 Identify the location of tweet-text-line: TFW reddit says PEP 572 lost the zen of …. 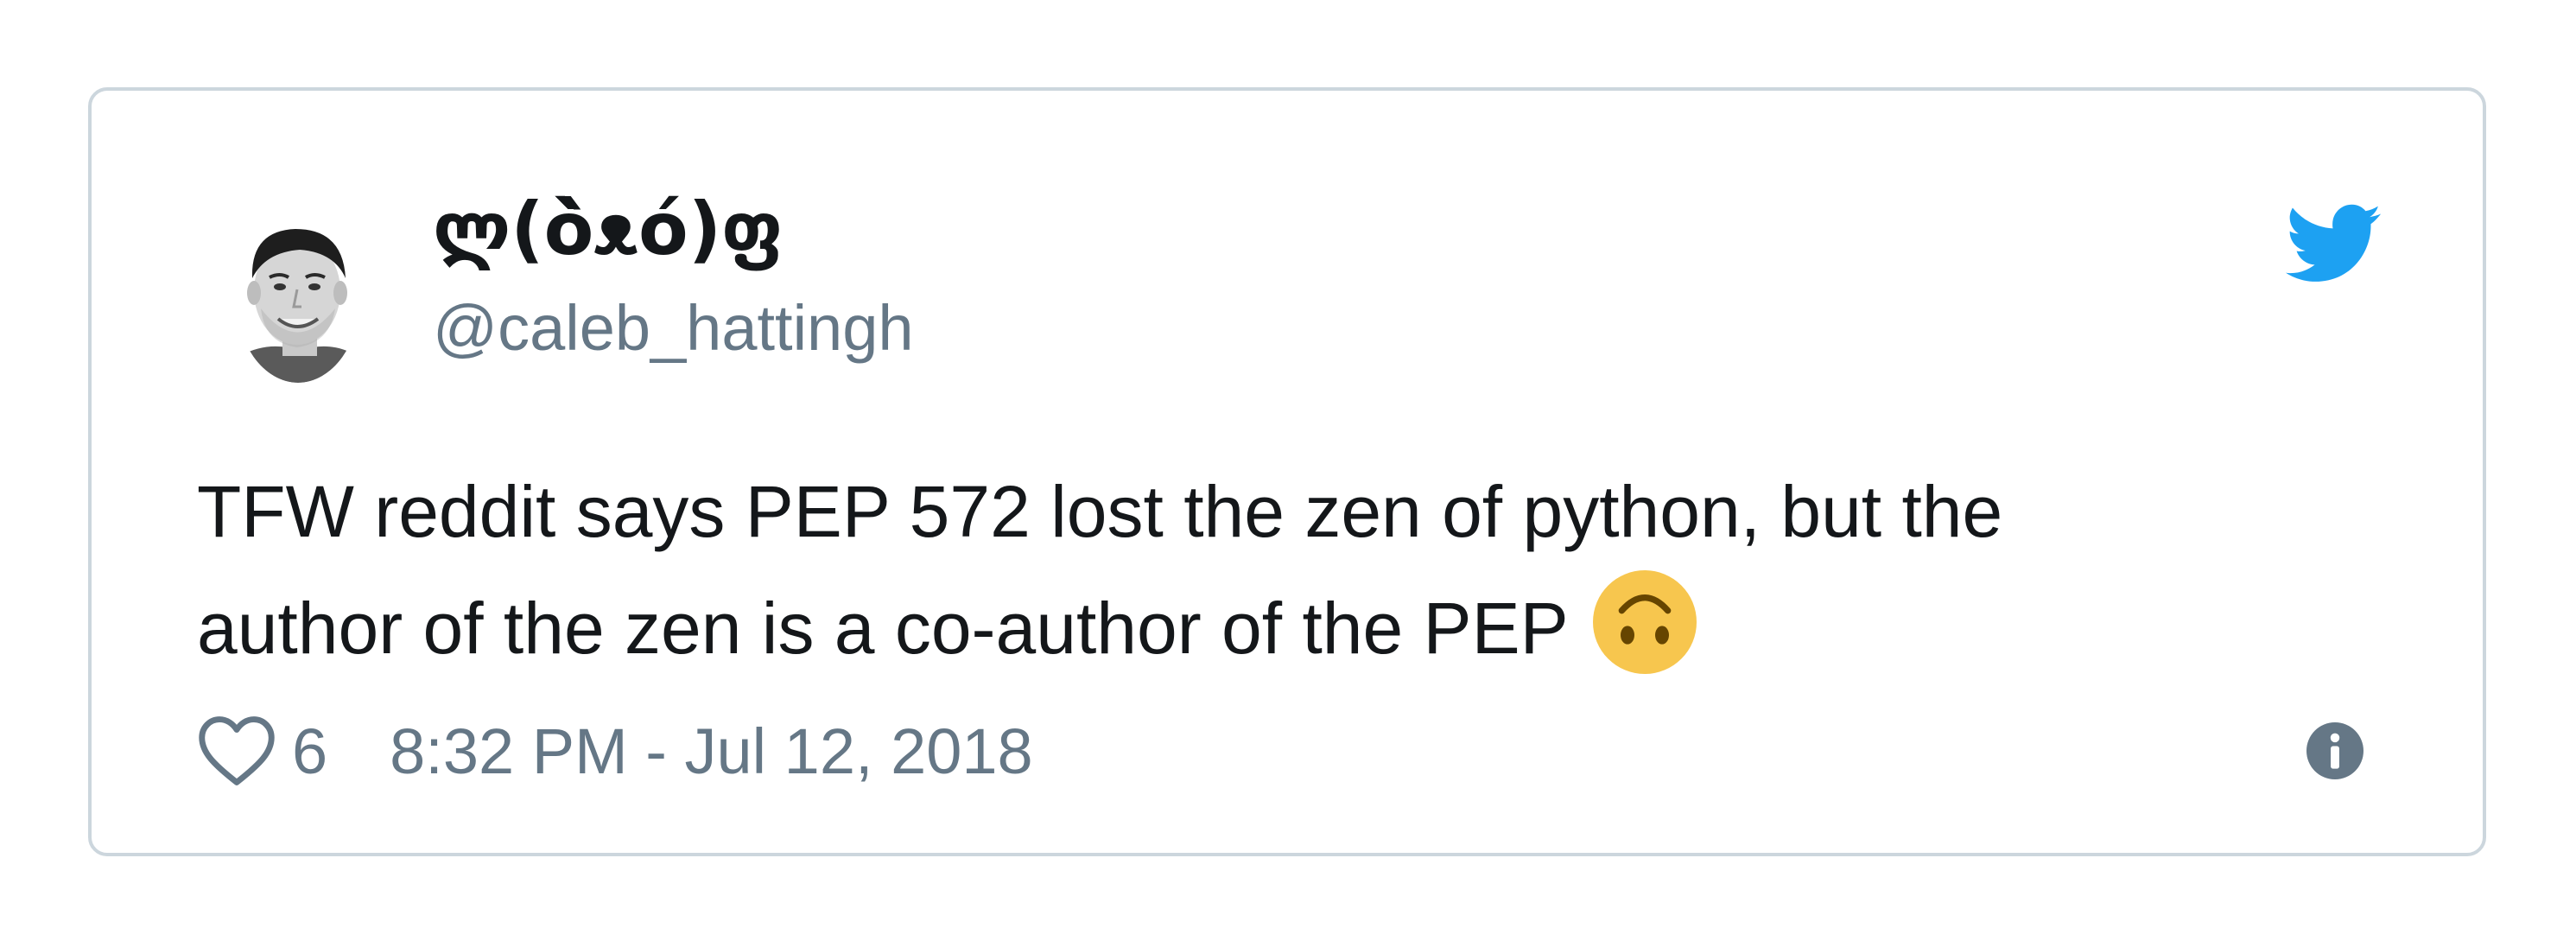
(1100, 512).